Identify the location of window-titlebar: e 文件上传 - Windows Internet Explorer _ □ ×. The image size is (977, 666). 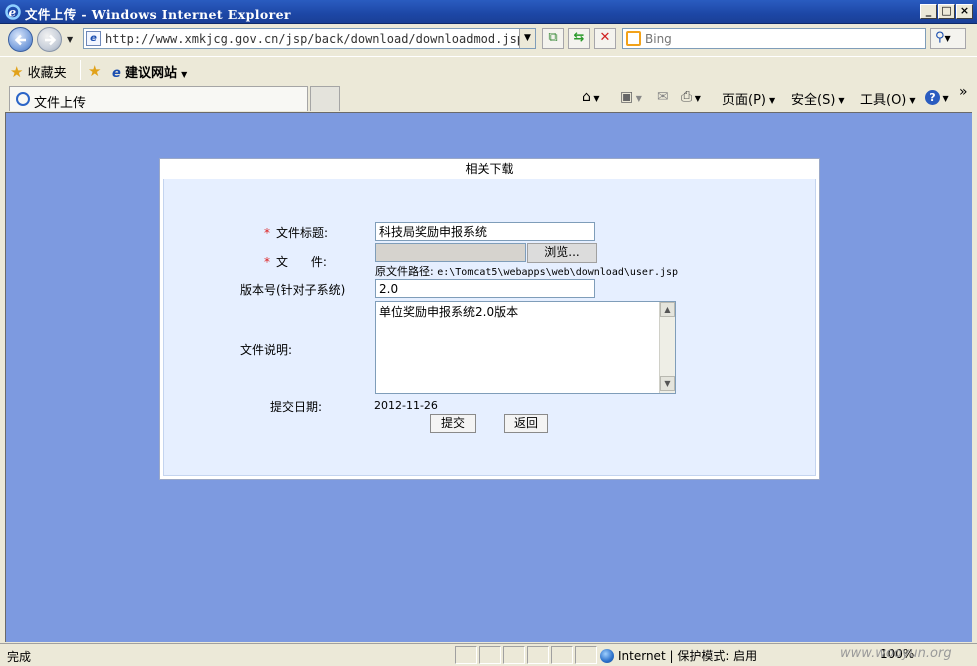
(488, 12).